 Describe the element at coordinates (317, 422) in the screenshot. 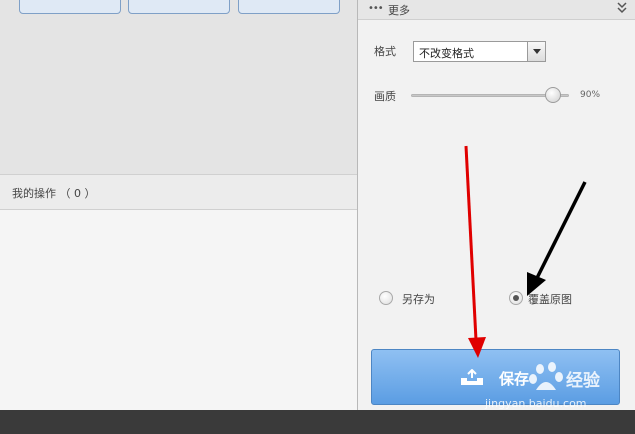

I see `bottom-bar` at that location.